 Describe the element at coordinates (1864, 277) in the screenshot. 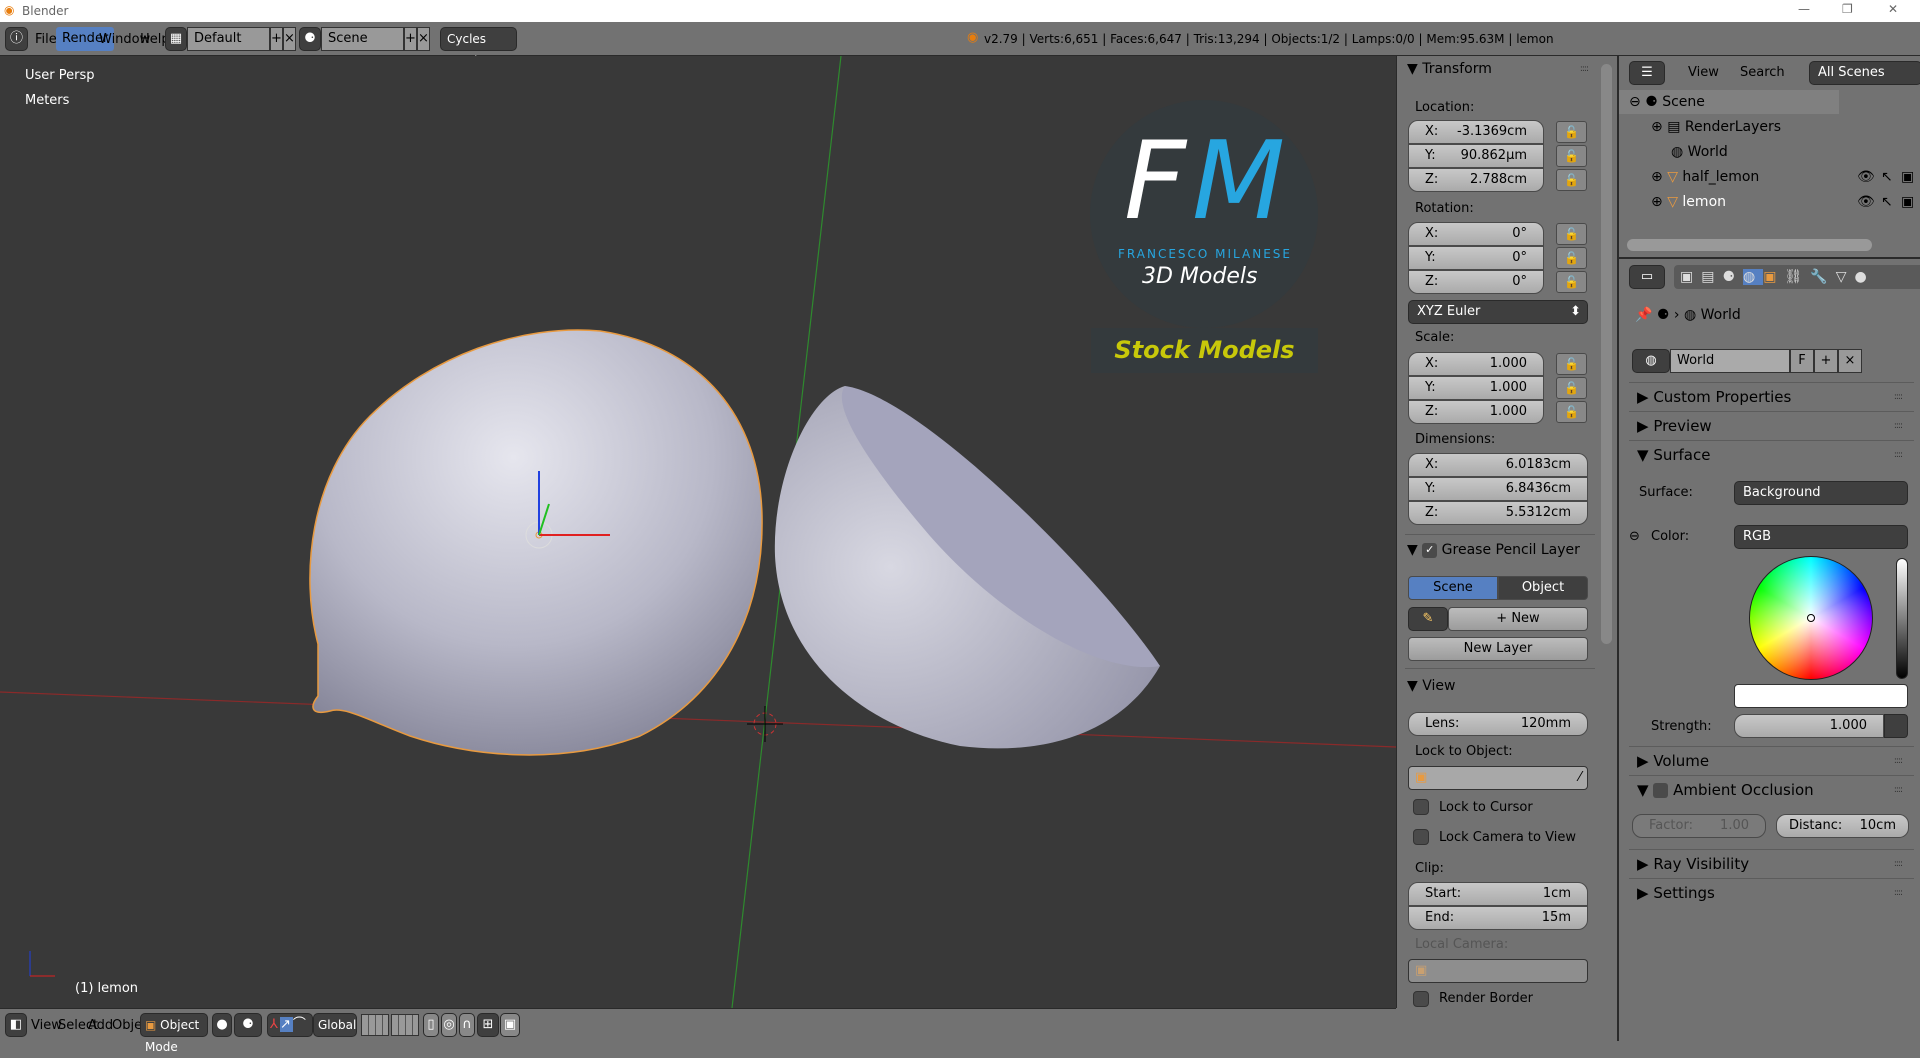

I see `material-tab-icon: ●` at that location.